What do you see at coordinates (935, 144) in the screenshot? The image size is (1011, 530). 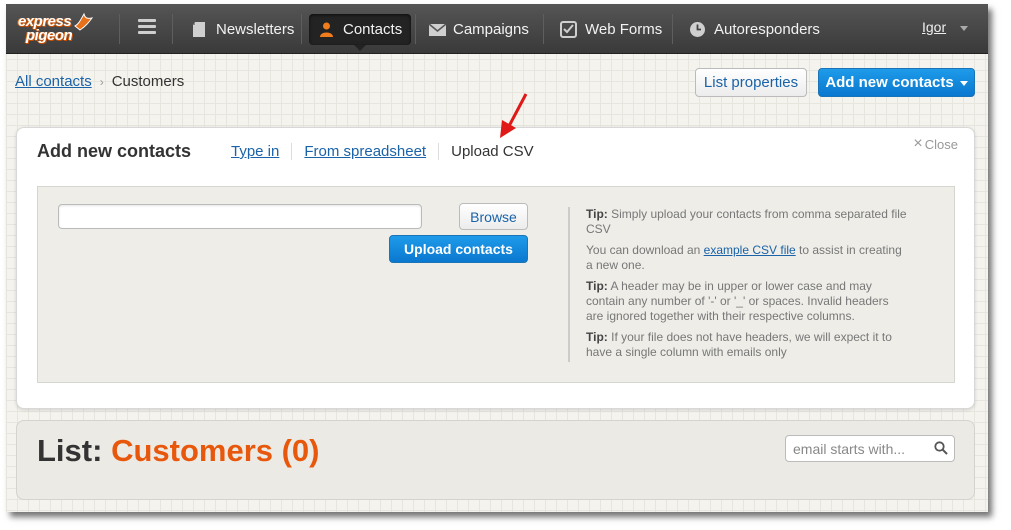 I see `close-button: × Close` at bounding box center [935, 144].